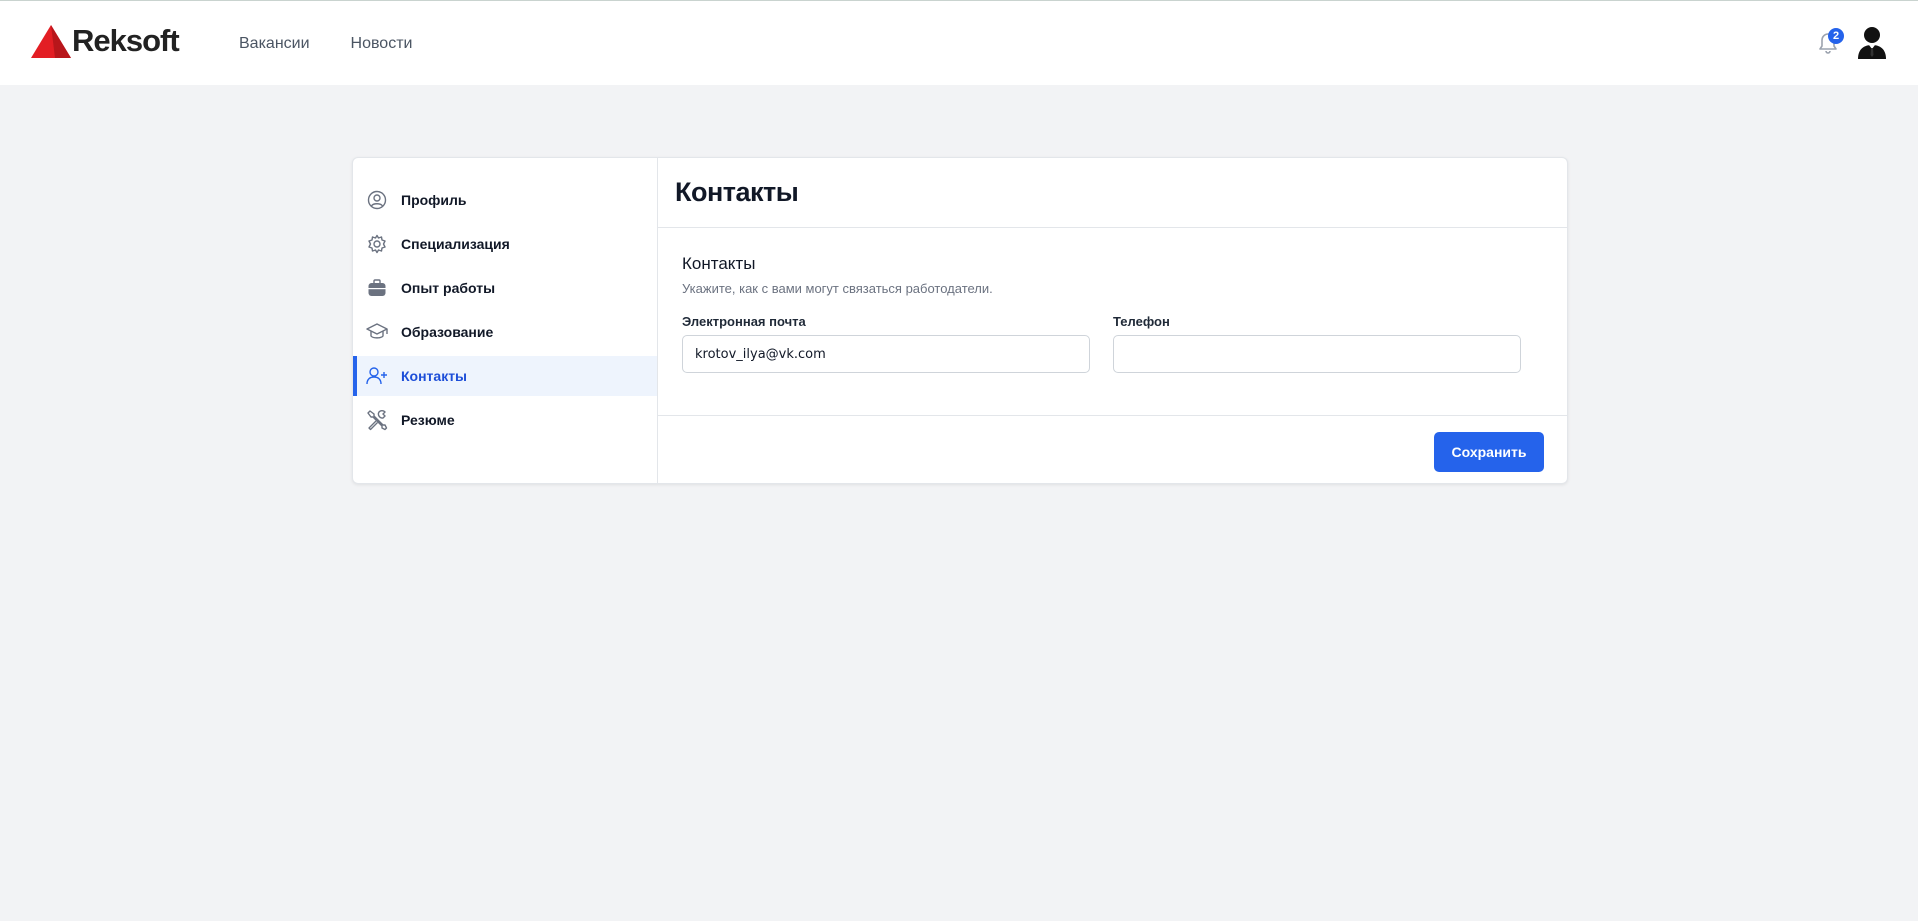 The height and width of the screenshot is (921, 1918). Describe the element at coordinates (377, 244) in the screenshot. I see `gear-icon` at that location.